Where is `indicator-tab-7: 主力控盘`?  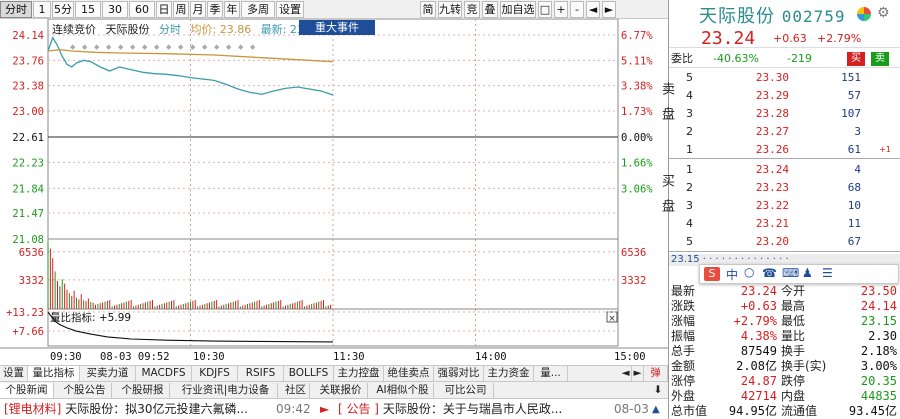
indicator-tab-7: 主力控盘 is located at coordinates (359, 374).